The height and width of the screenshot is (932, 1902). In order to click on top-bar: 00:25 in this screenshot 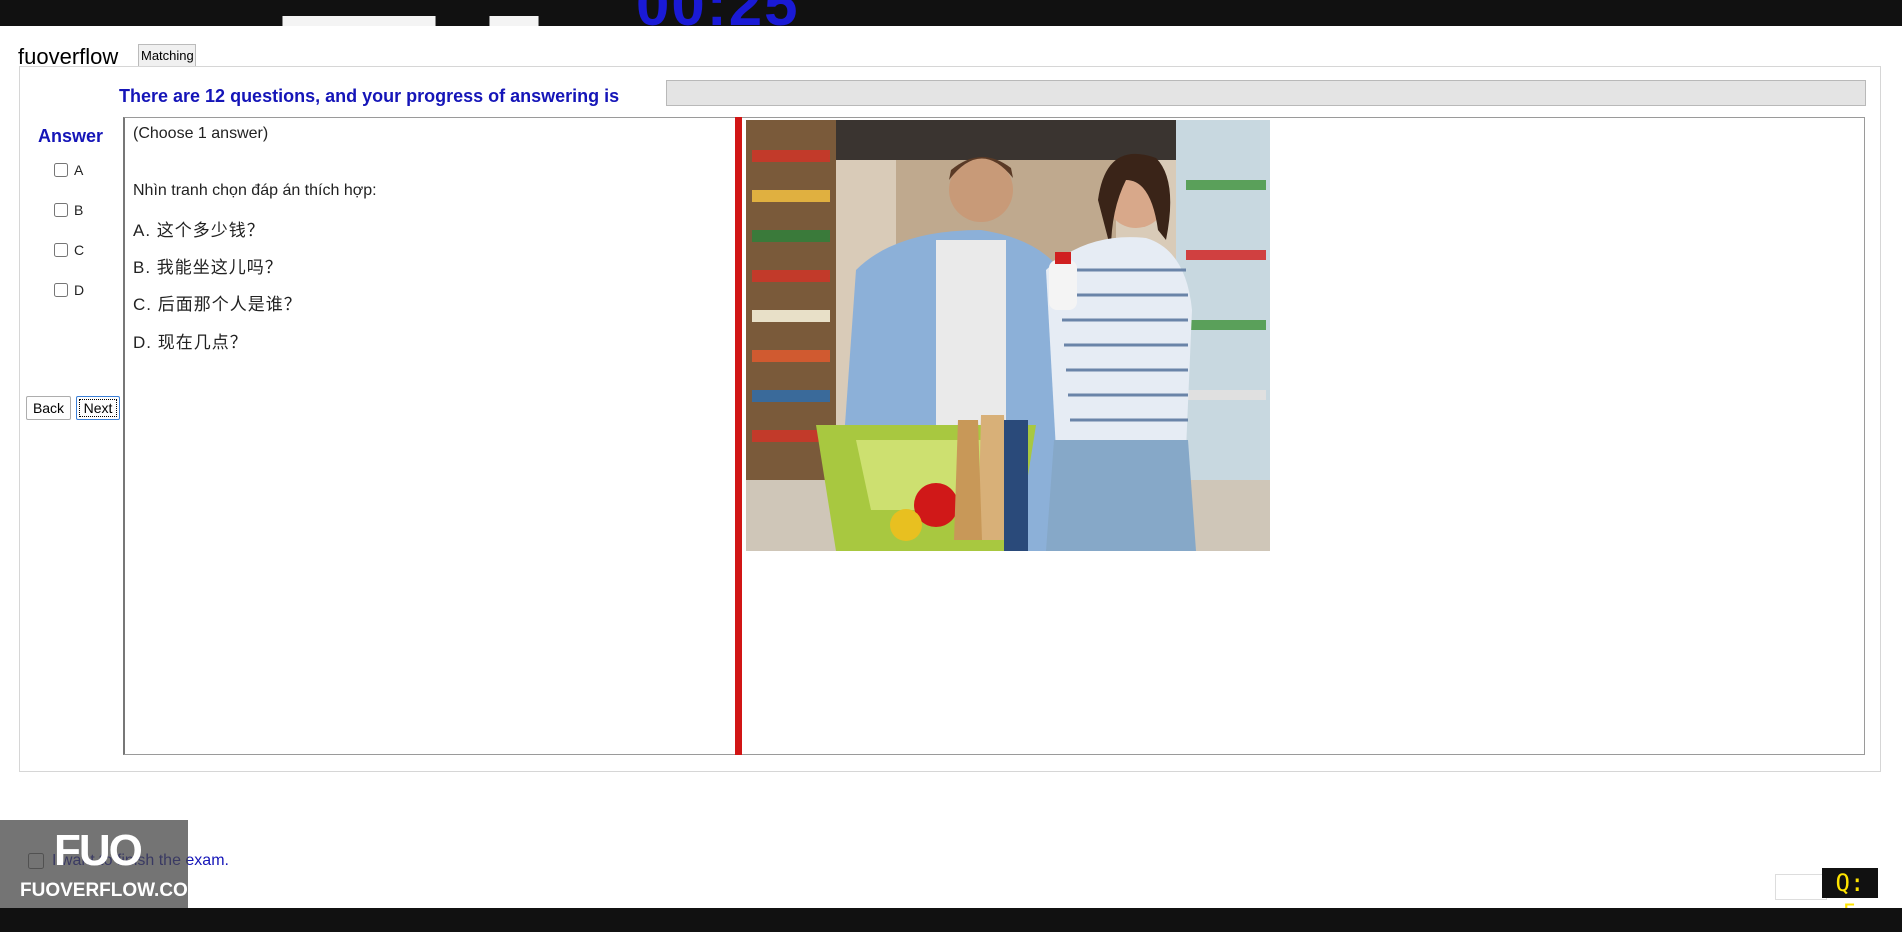, I will do `click(951, 13)`.